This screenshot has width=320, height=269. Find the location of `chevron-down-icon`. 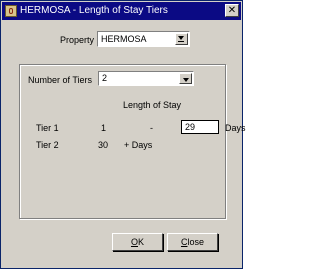

chevron-down-icon is located at coordinates (186, 80).